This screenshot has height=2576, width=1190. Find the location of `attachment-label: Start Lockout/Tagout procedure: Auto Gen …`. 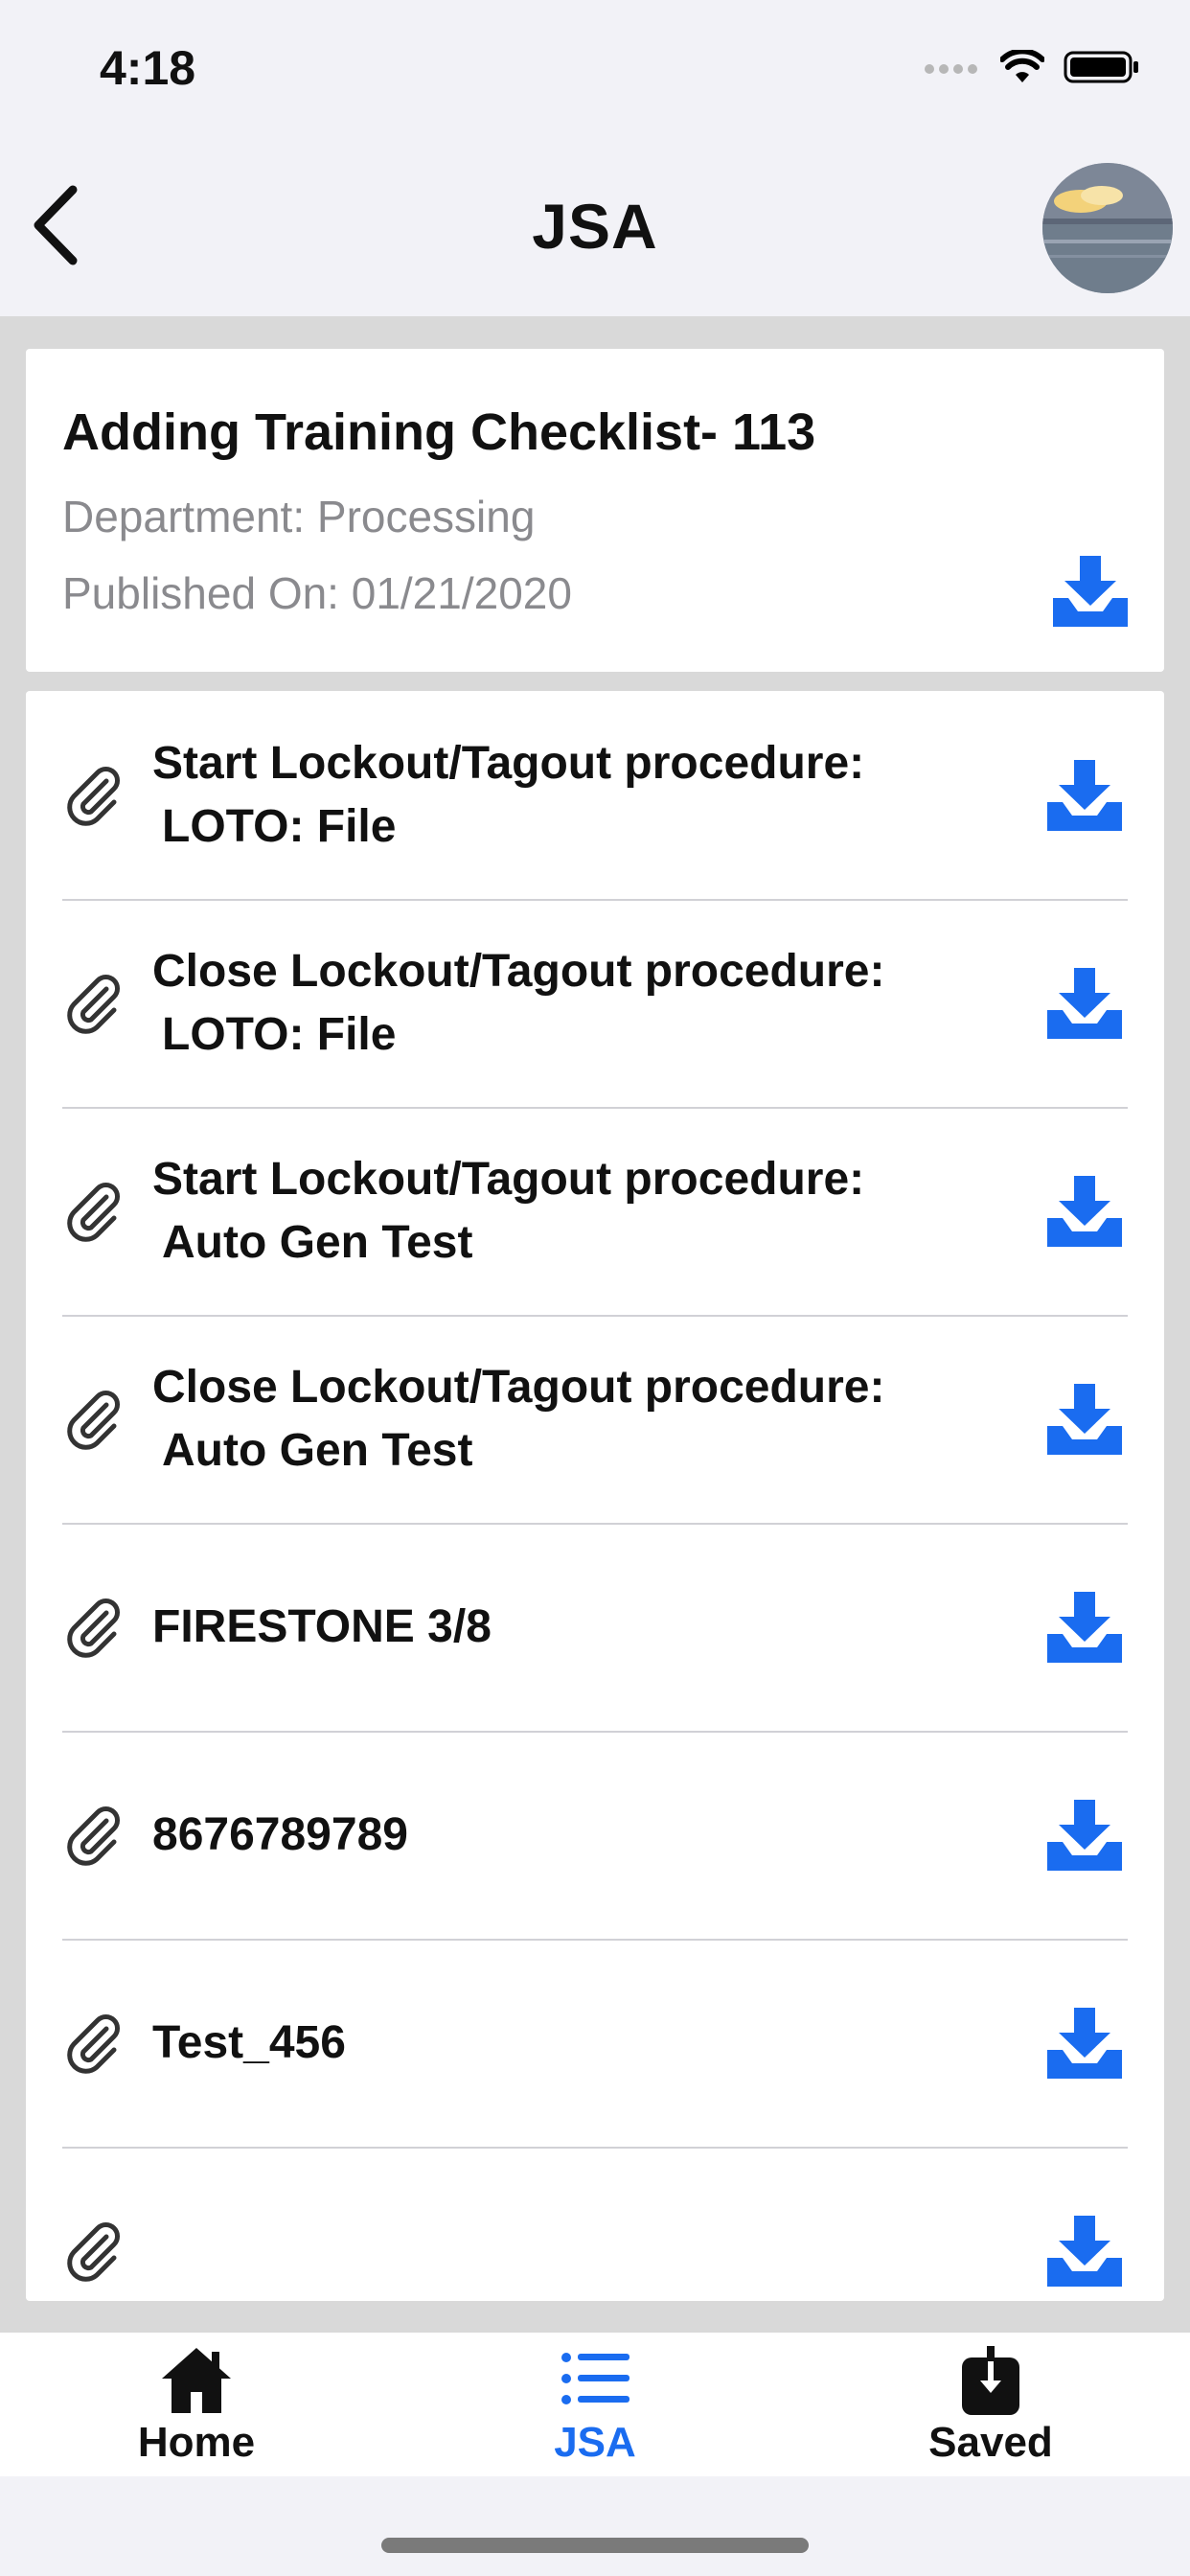

attachment-label: Start Lockout/Tagout procedure: Auto Gen … is located at coordinates (593, 1211).